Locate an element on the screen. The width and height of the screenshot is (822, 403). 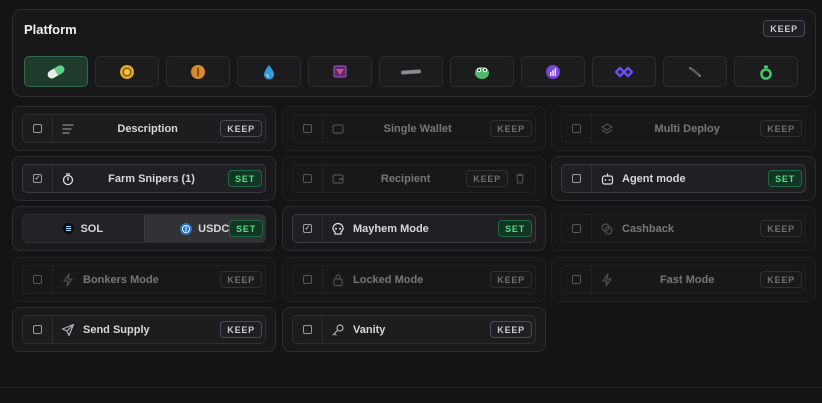
lightning-icon is located at coordinates (68, 279).